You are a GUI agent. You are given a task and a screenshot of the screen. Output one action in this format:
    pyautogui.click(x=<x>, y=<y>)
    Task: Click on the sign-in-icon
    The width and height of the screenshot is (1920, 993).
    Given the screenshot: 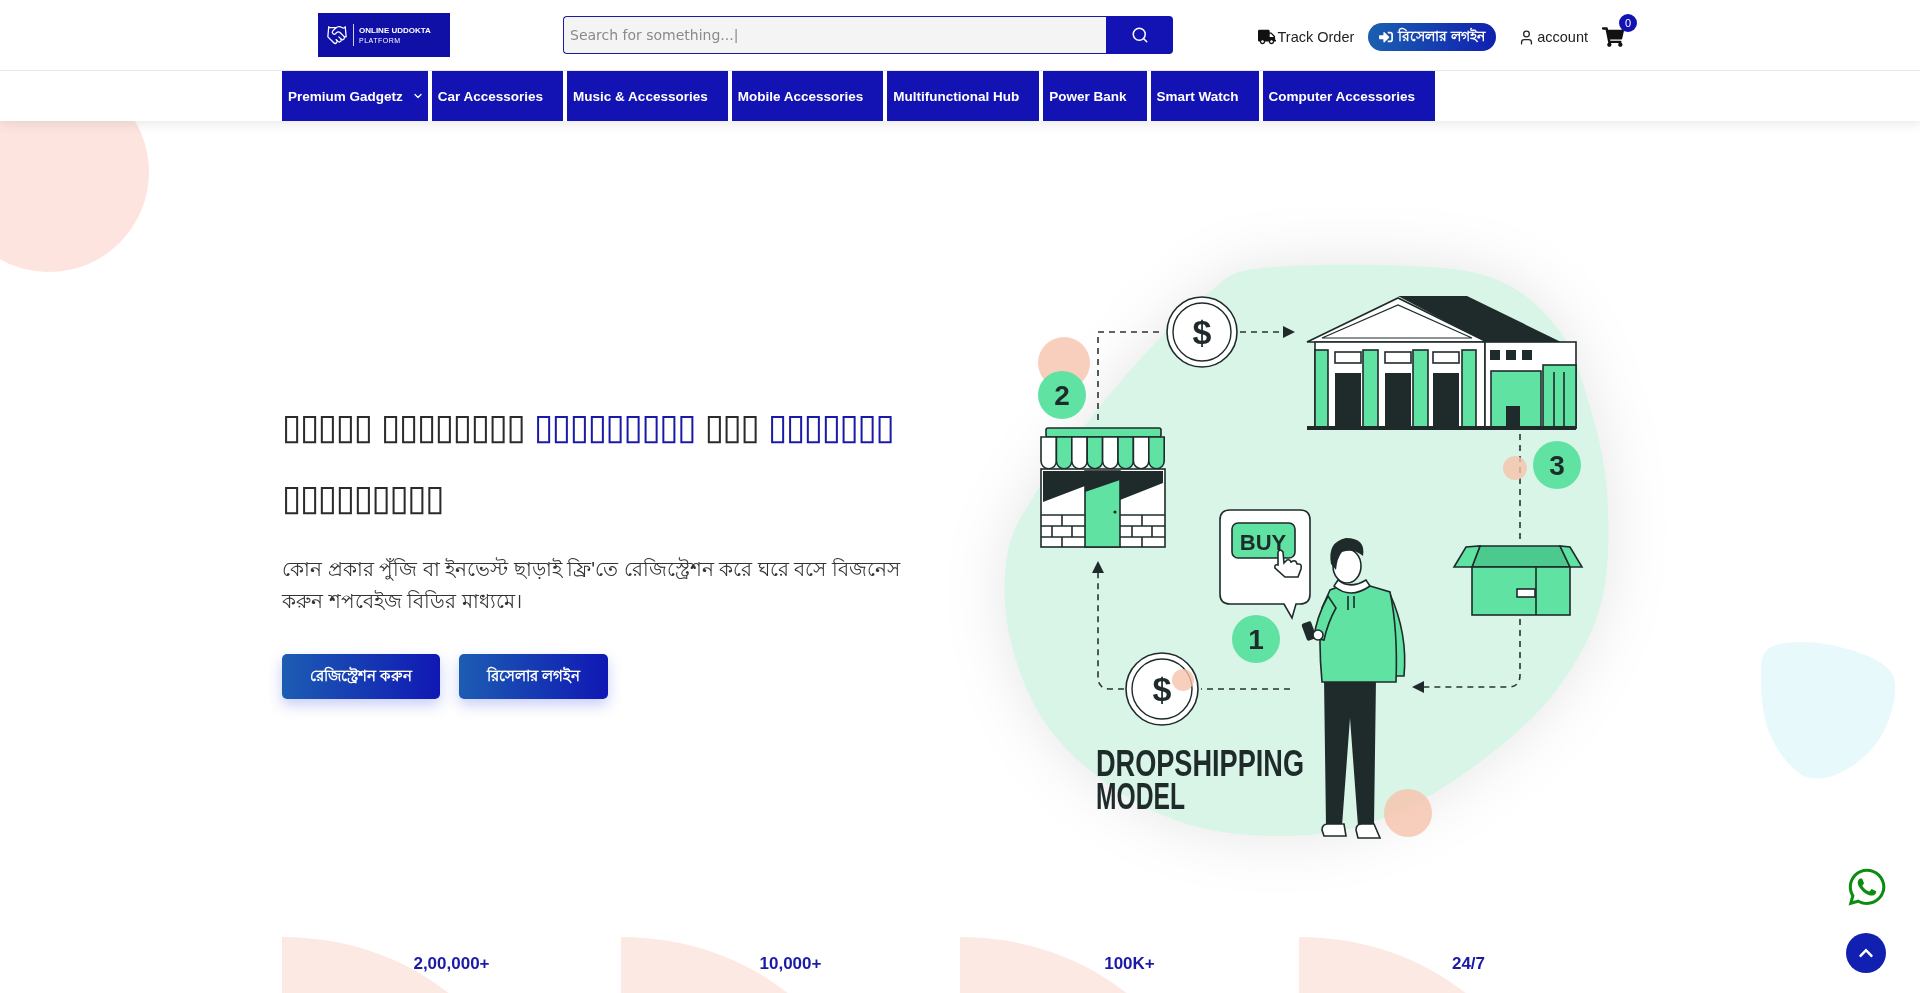 What is the action you would take?
    pyautogui.click(x=1386, y=37)
    